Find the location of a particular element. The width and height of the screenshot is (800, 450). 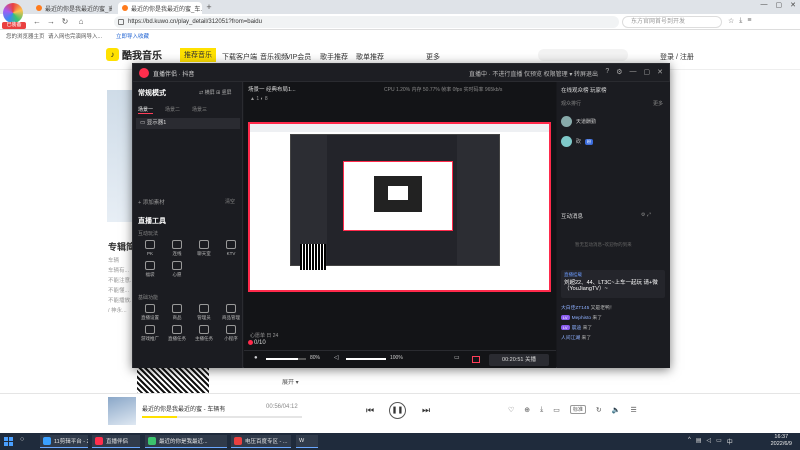

menu-icon: ≡ is located at coordinates (749, 21).